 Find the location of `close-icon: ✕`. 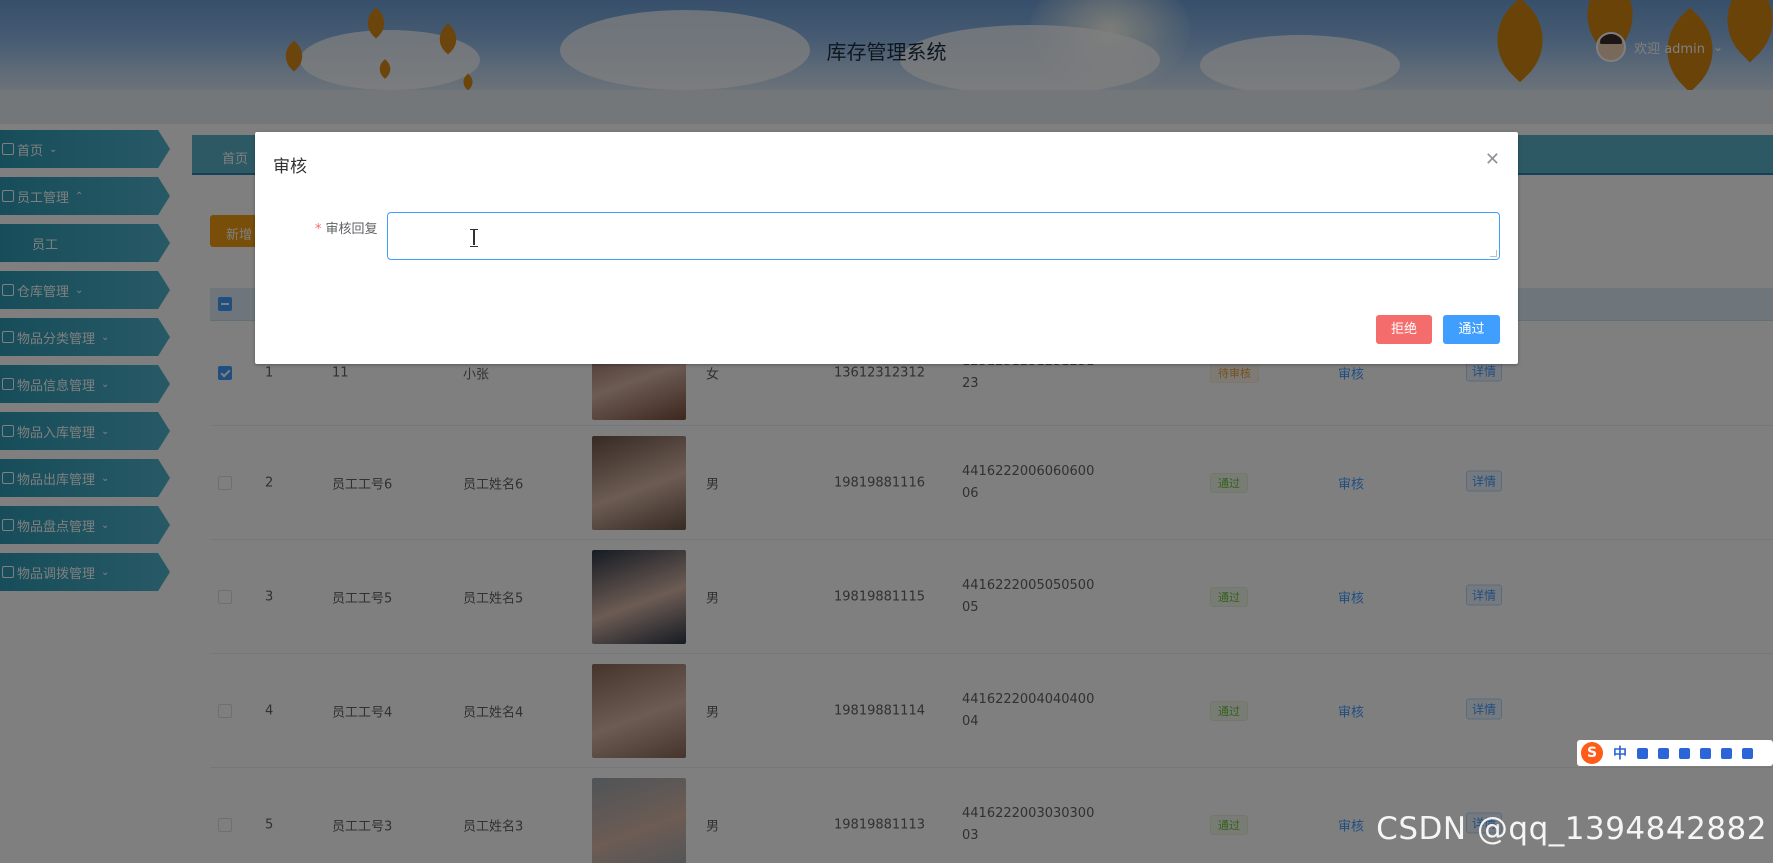

close-icon: ✕ is located at coordinates (1492, 159).